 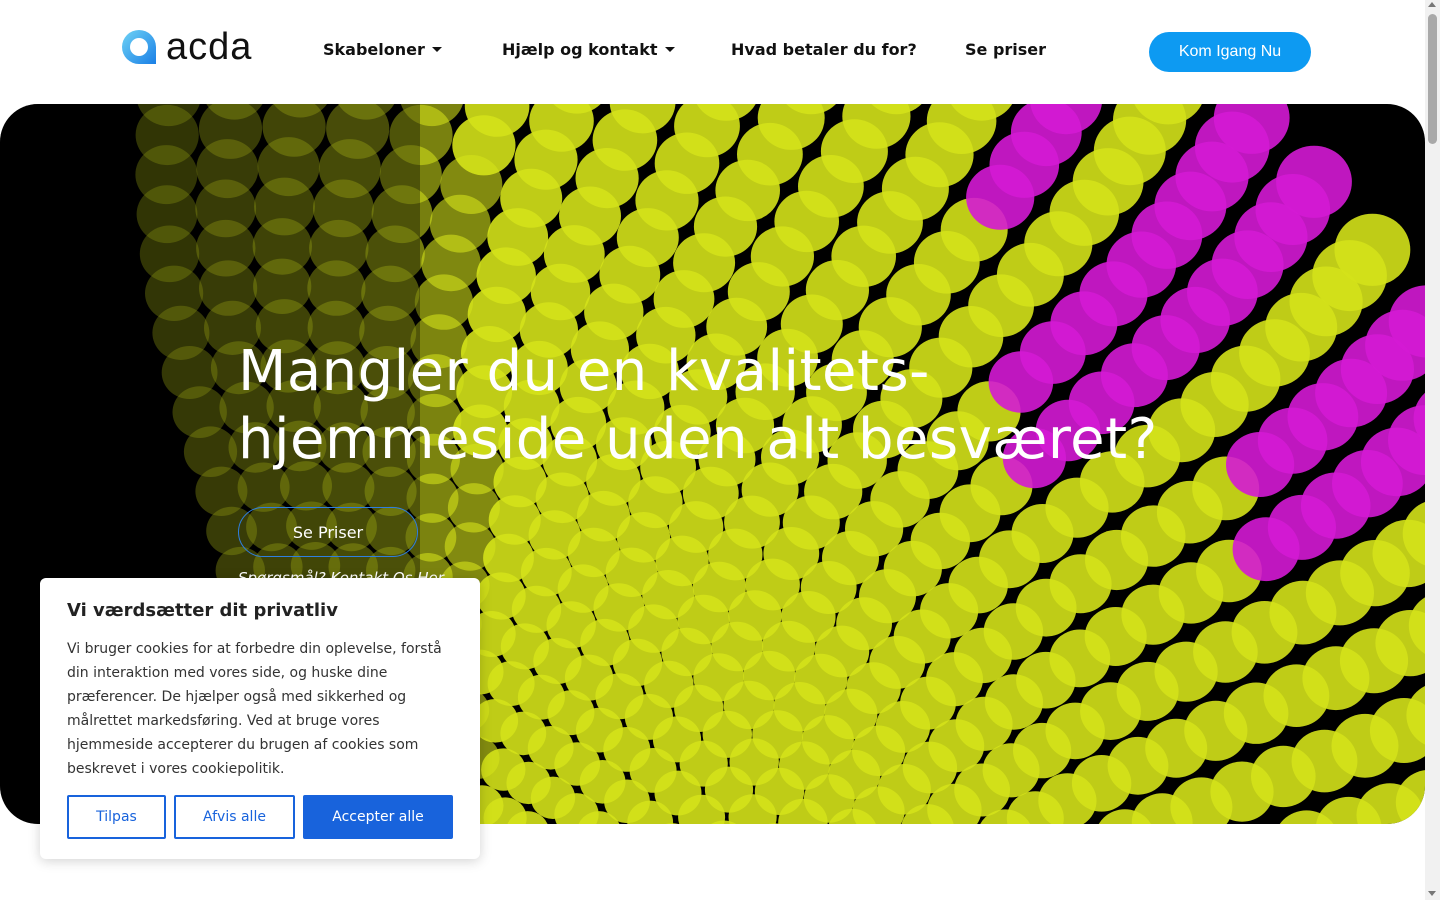 I want to click on cookie-title: Vi værdsætter dit privatliv, so click(x=202, y=610).